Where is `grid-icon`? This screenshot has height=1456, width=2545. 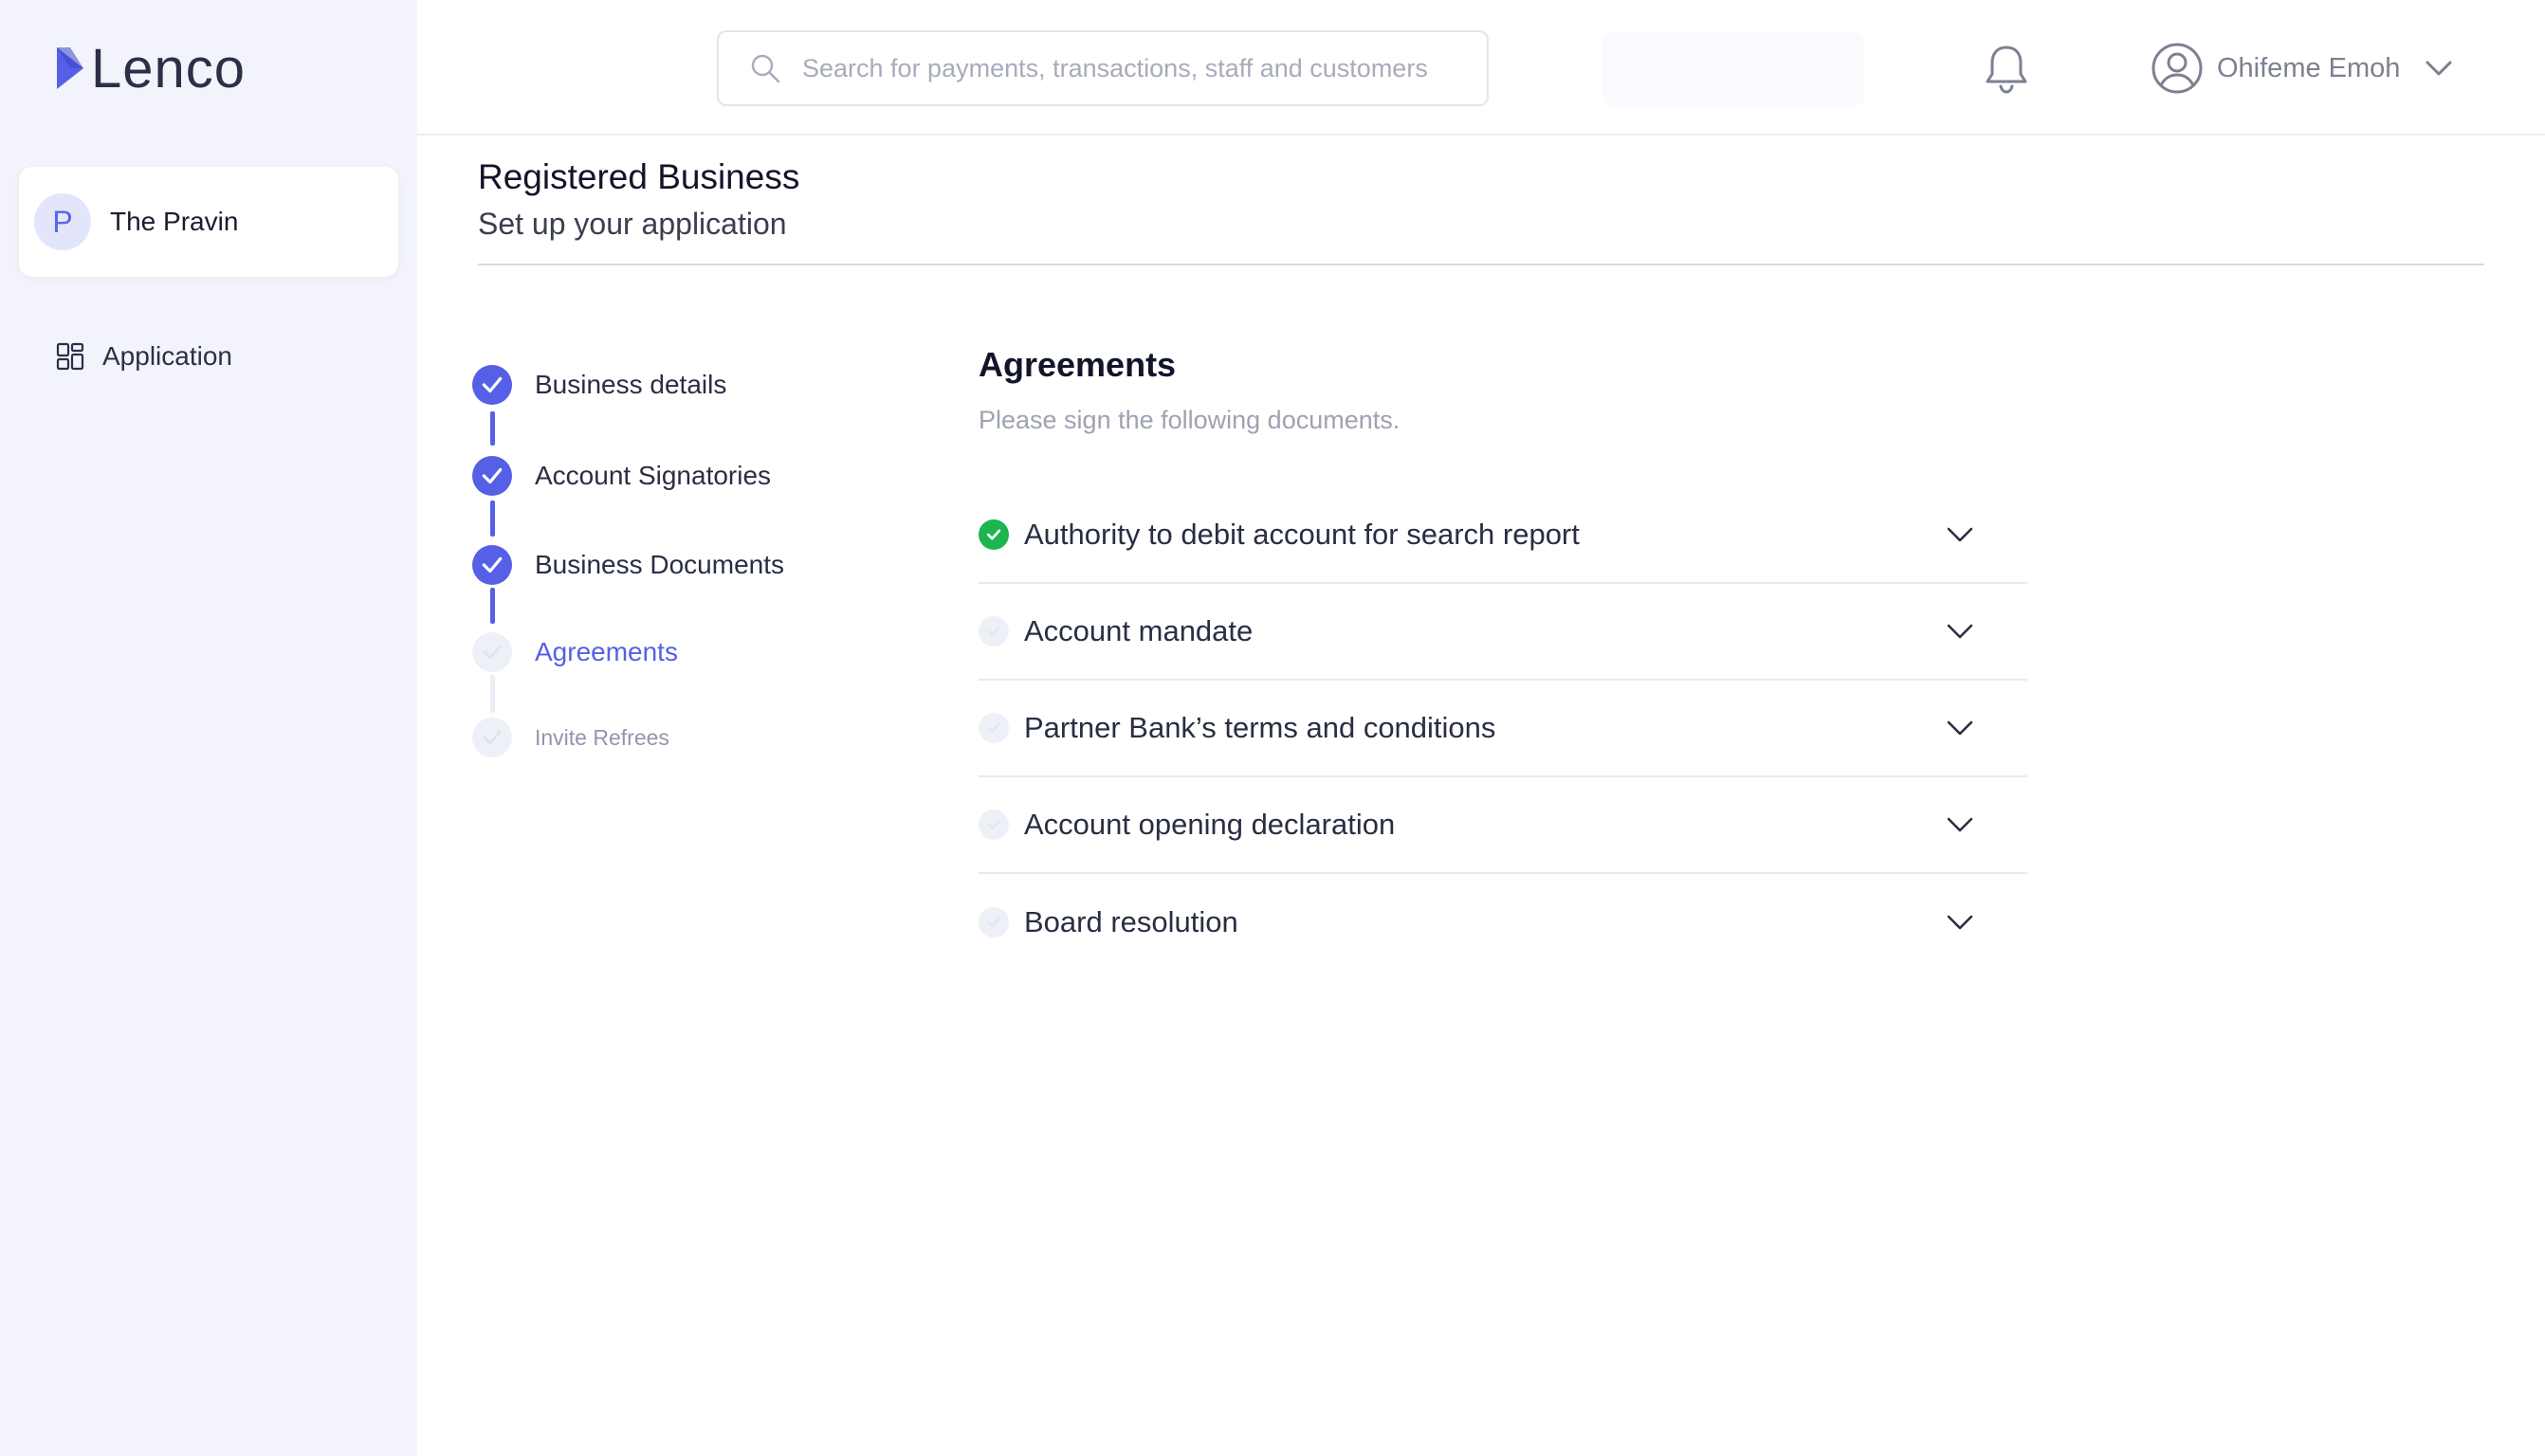
grid-icon is located at coordinates (70, 356).